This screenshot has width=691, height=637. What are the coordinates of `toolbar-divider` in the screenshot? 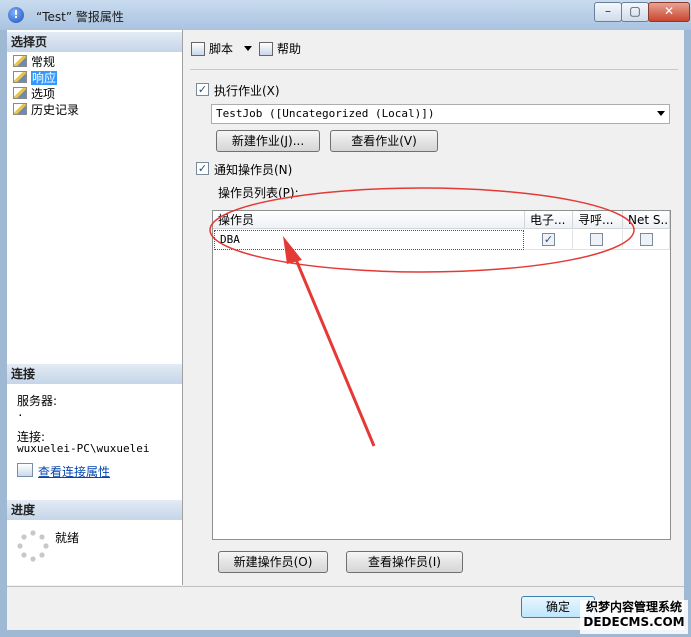 It's located at (434, 69).